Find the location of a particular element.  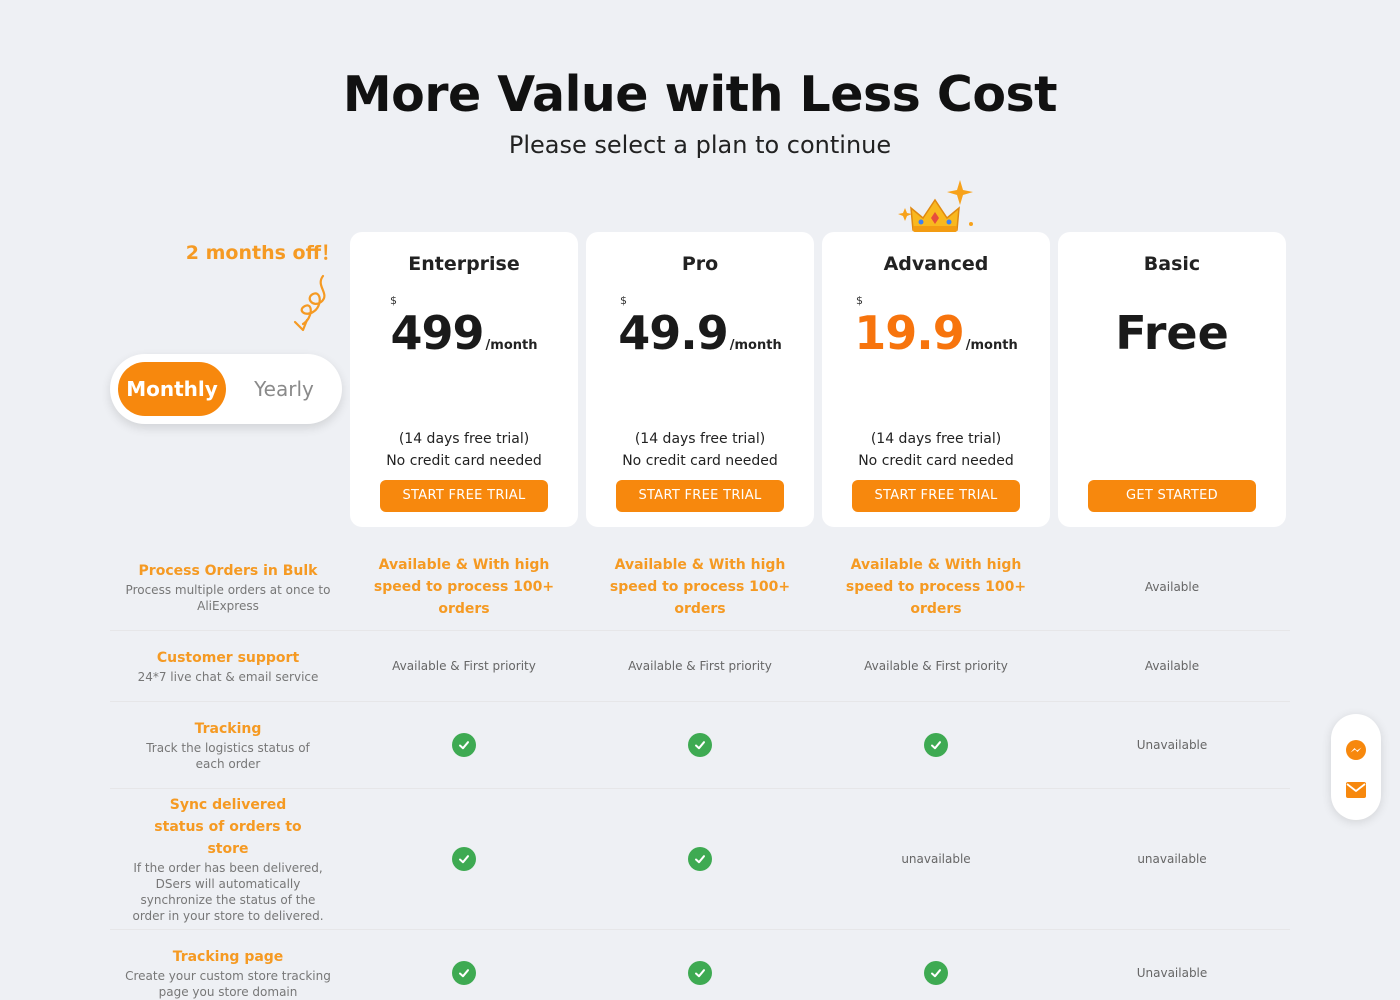

price-amount: 499 is located at coordinates (437, 333).